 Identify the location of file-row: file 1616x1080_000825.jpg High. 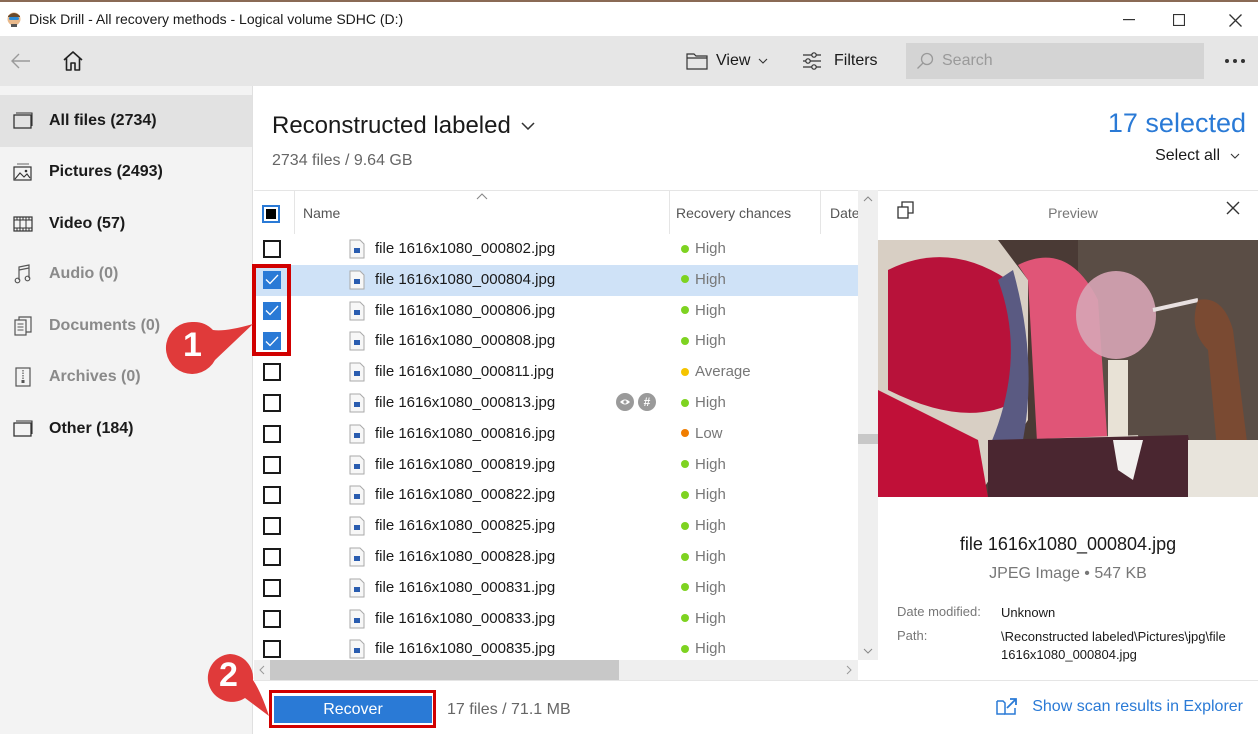
(556, 526).